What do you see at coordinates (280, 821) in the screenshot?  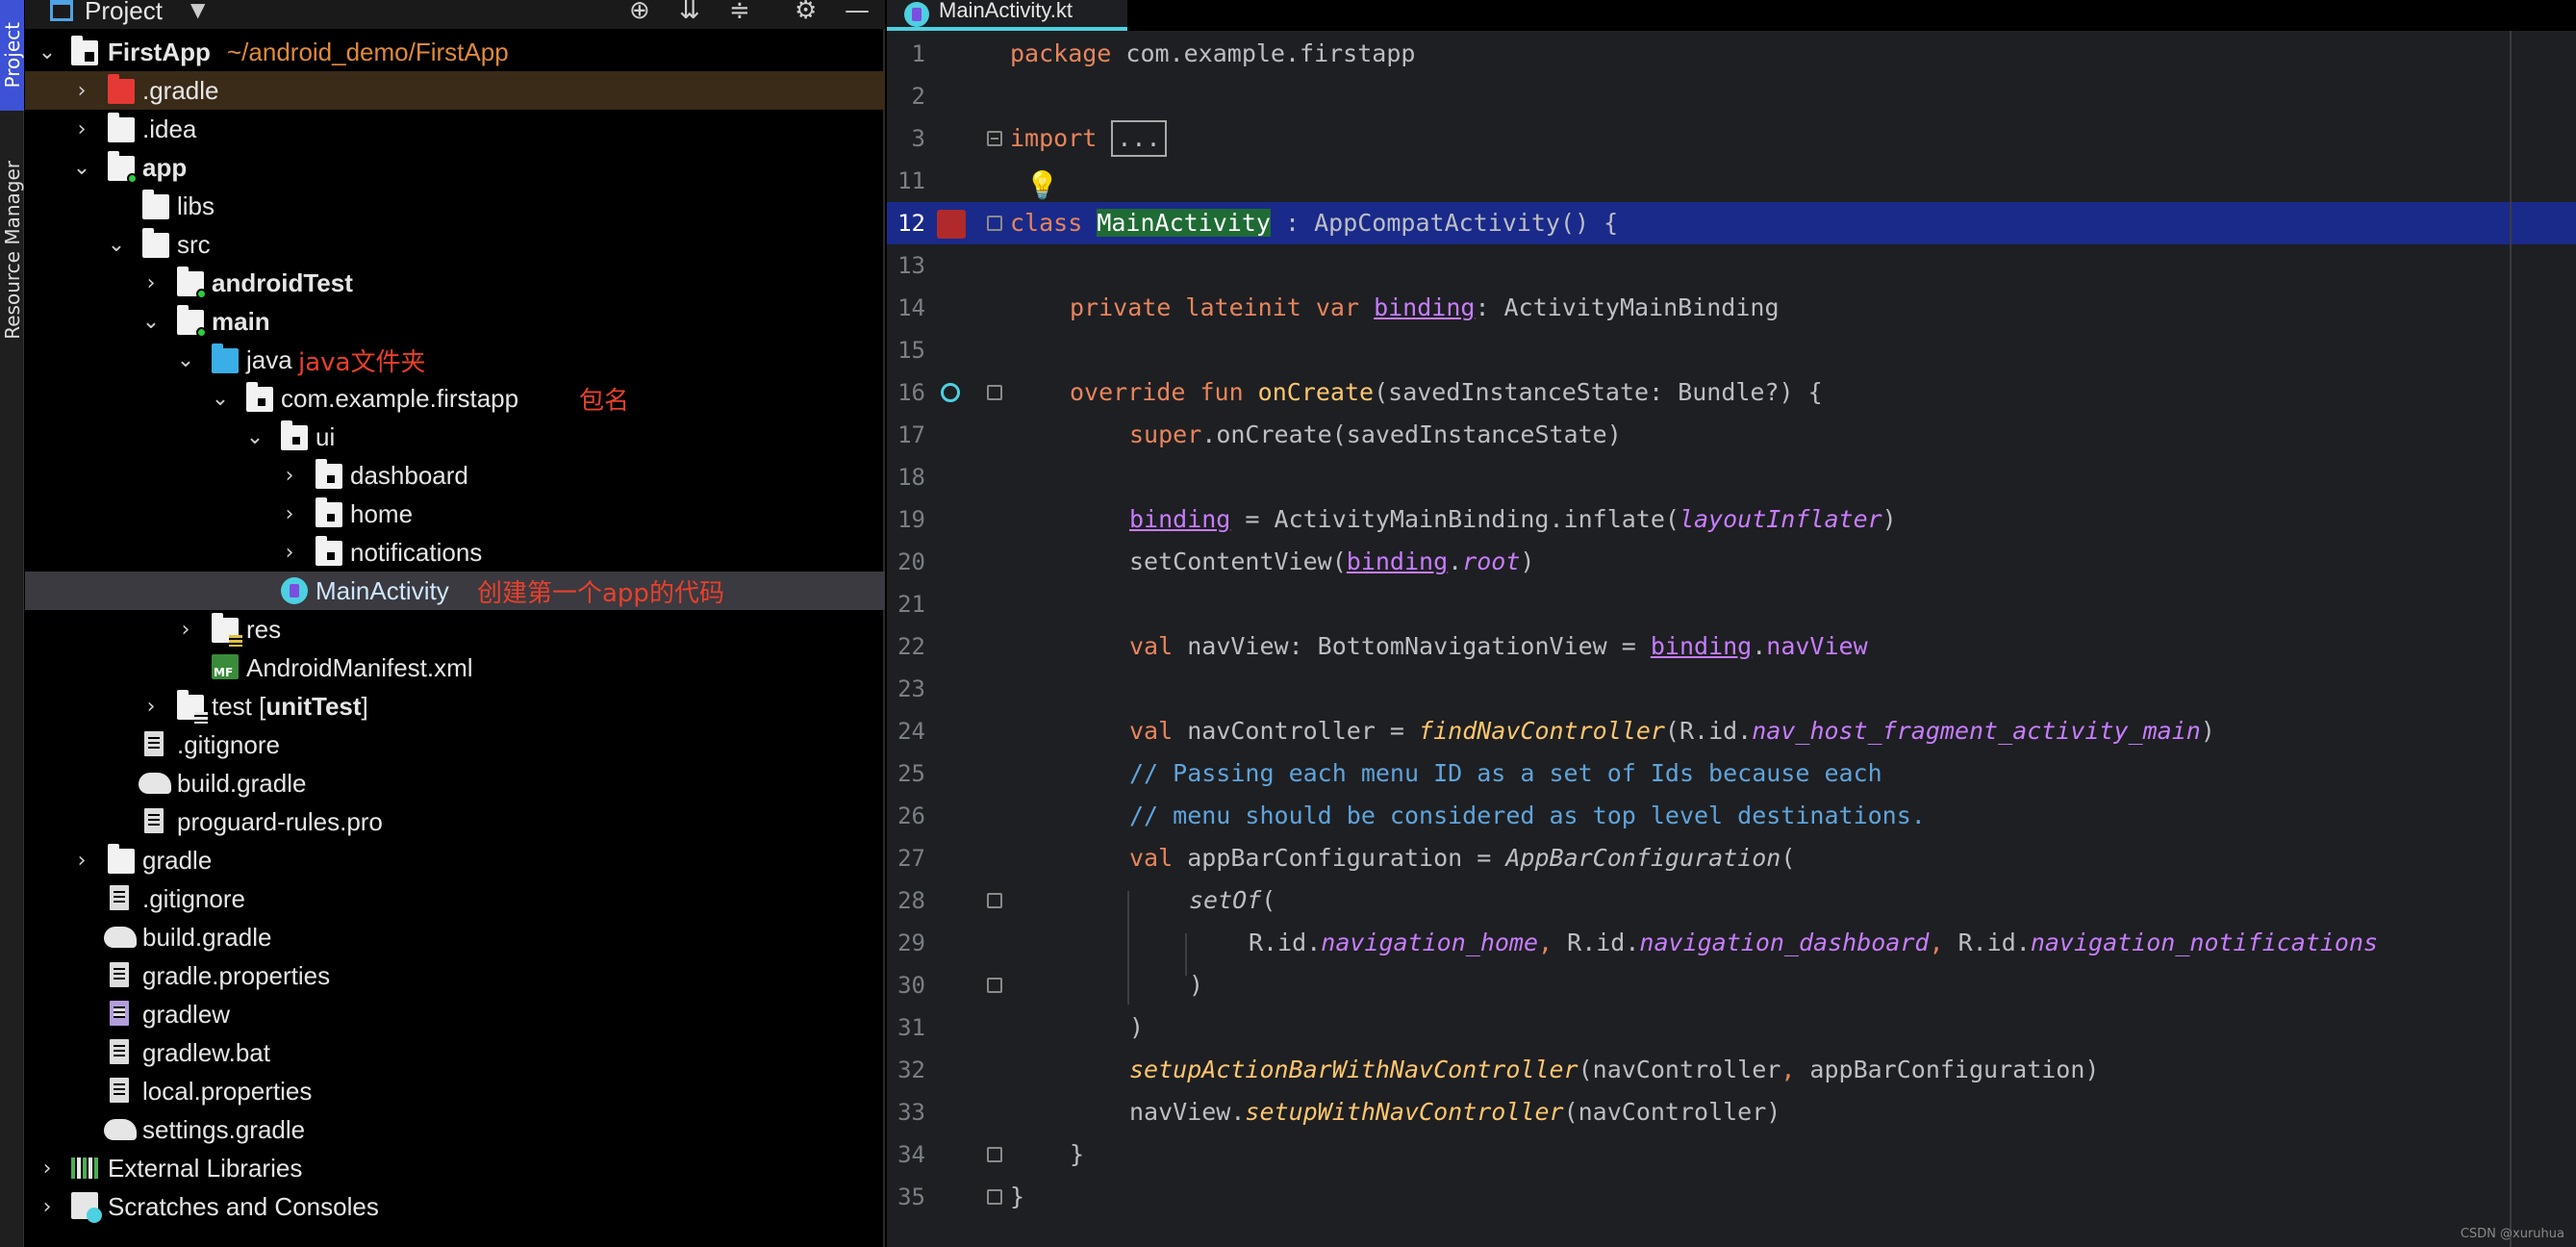 I see `tree-item-label: proguard-rules.pro` at bounding box center [280, 821].